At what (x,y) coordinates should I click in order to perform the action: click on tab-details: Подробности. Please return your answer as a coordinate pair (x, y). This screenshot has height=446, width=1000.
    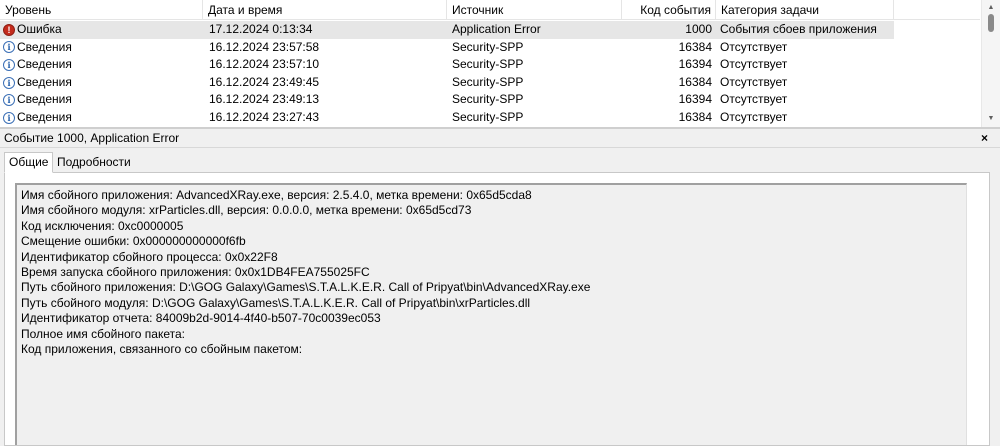
    Looking at the image, I should click on (94, 162).